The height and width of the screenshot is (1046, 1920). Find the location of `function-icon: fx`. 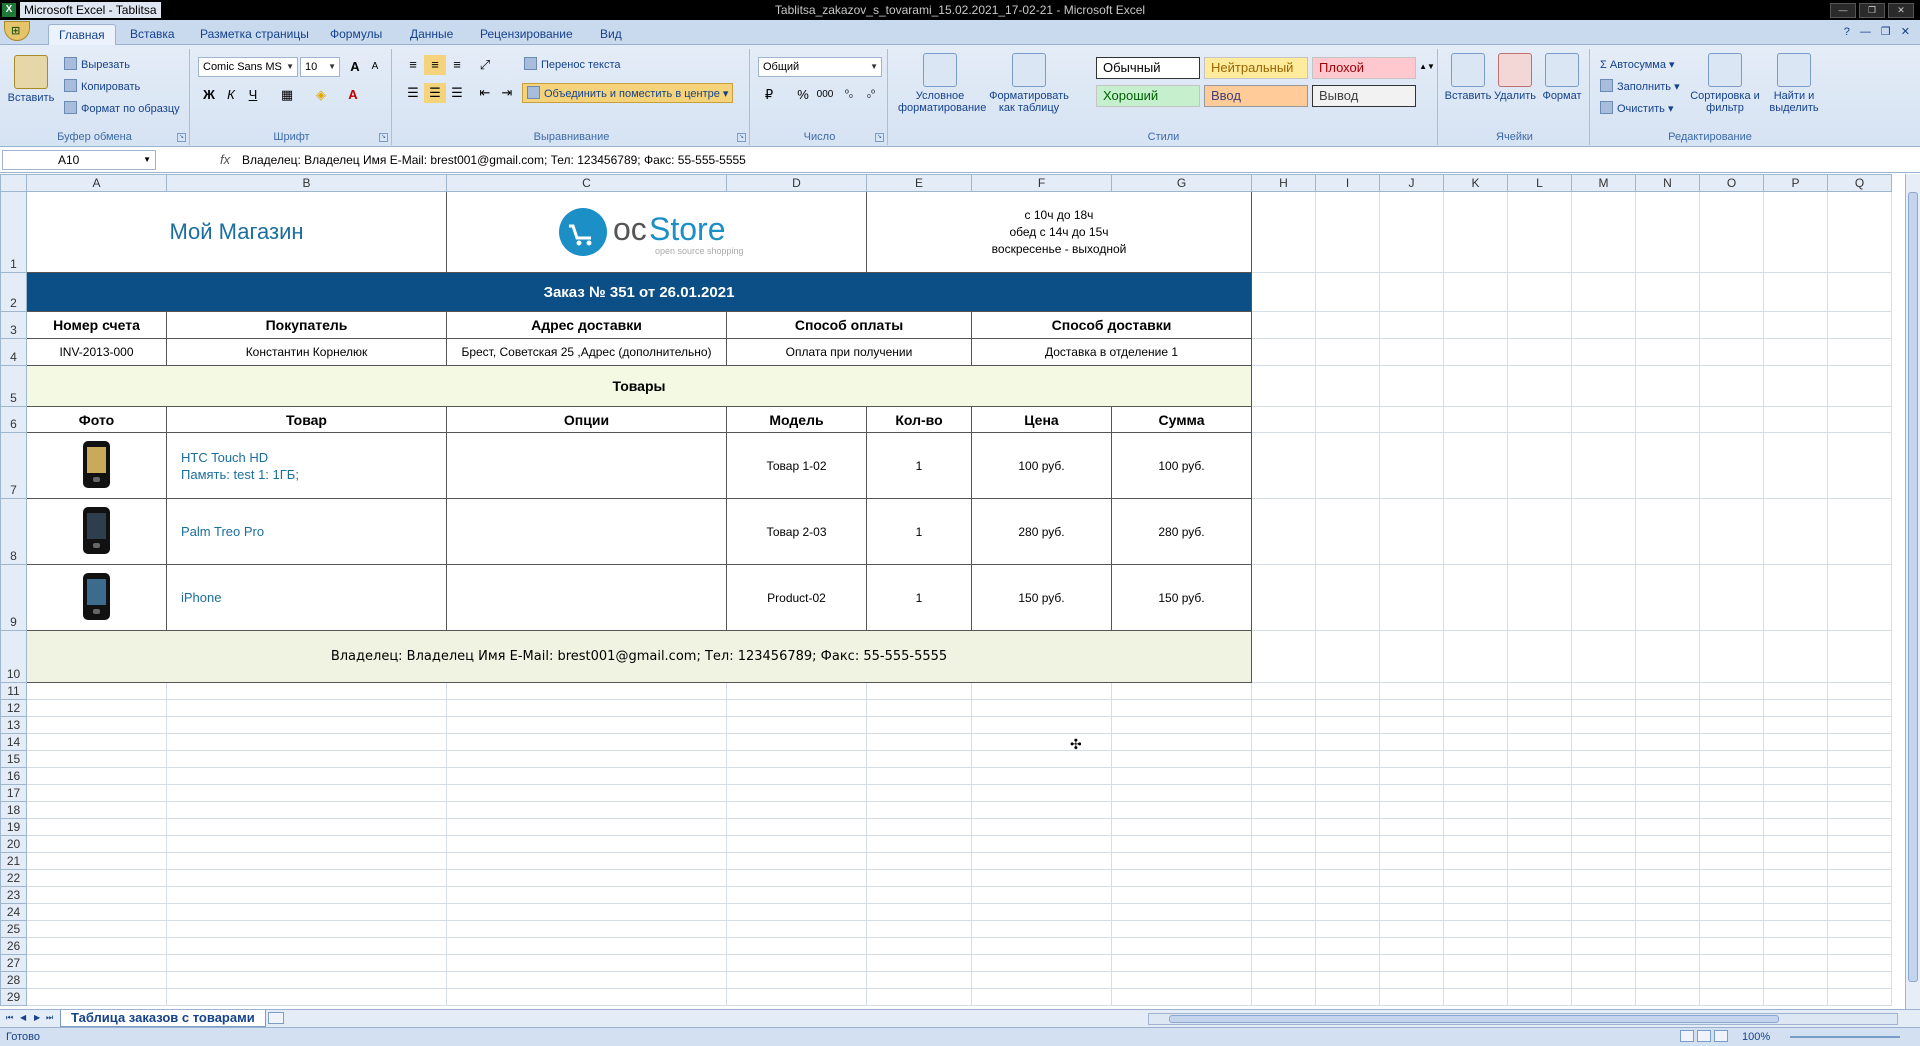

function-icon: fx is located at coordinates (225, 159).